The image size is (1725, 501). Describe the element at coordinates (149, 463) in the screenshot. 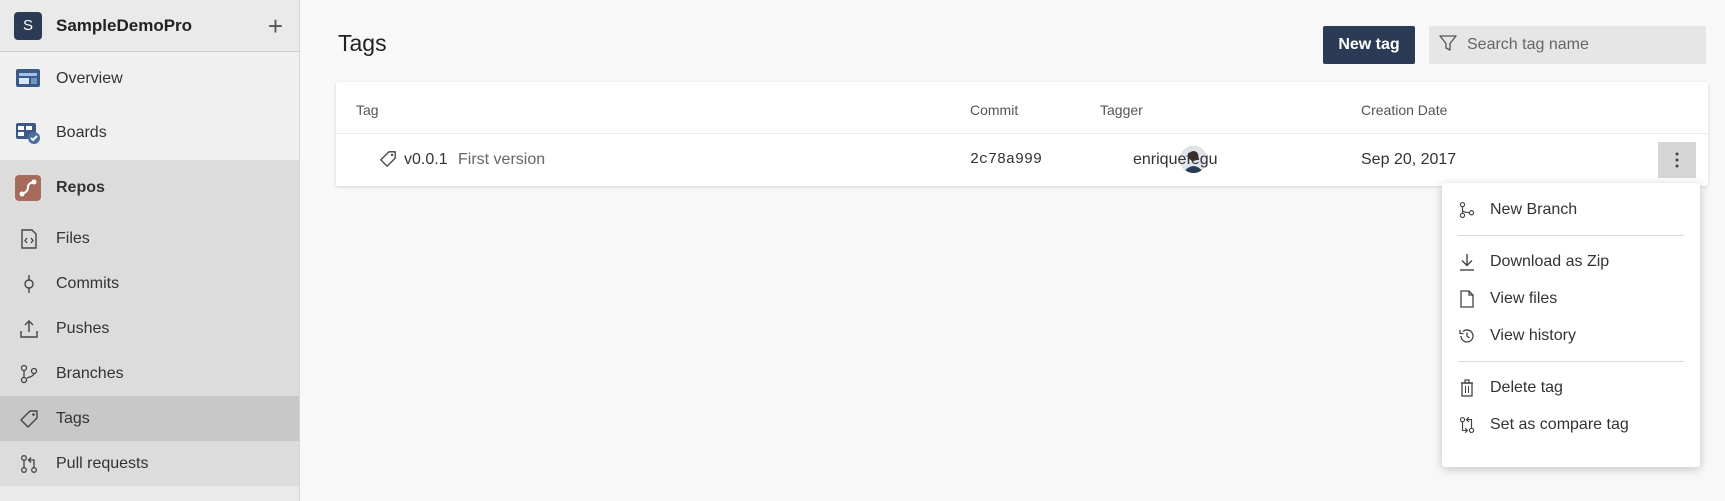

I see `sidebar-item-pull-requests: Pull requests` at that location.